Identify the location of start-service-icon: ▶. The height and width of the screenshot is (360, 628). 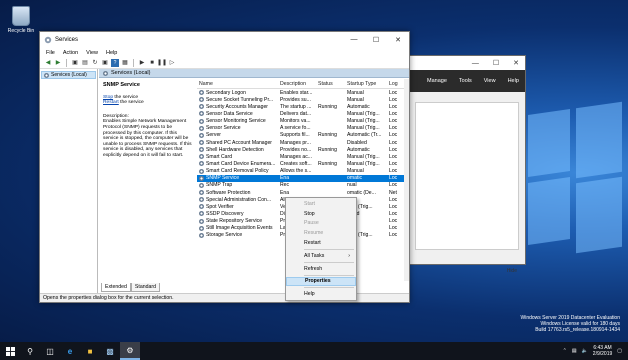
(142, 63).